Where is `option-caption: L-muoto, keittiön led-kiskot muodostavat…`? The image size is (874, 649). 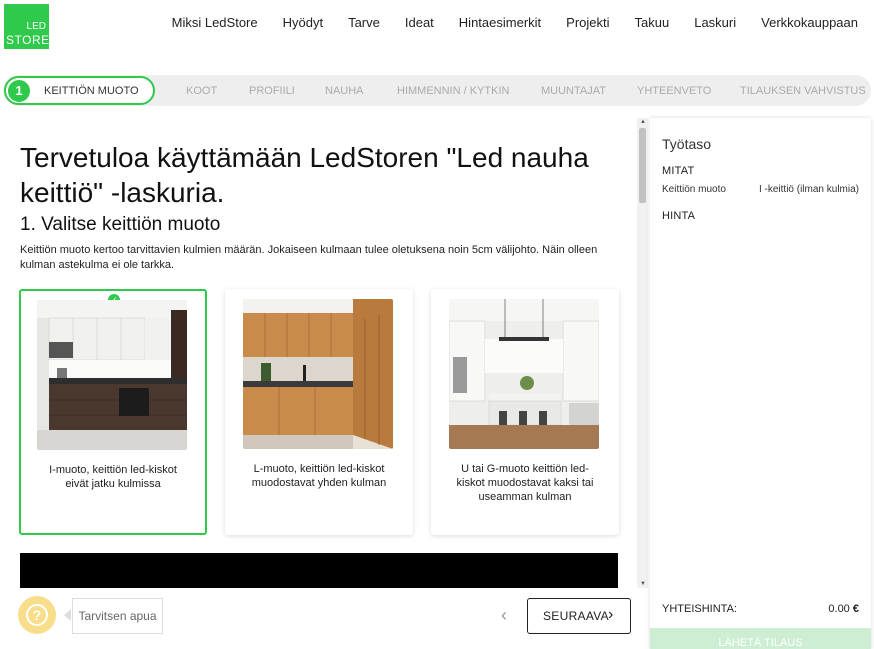
option-caption: L-muoto, keittiön led-kiskot muodostavat… is located at coordinates (319, 476).